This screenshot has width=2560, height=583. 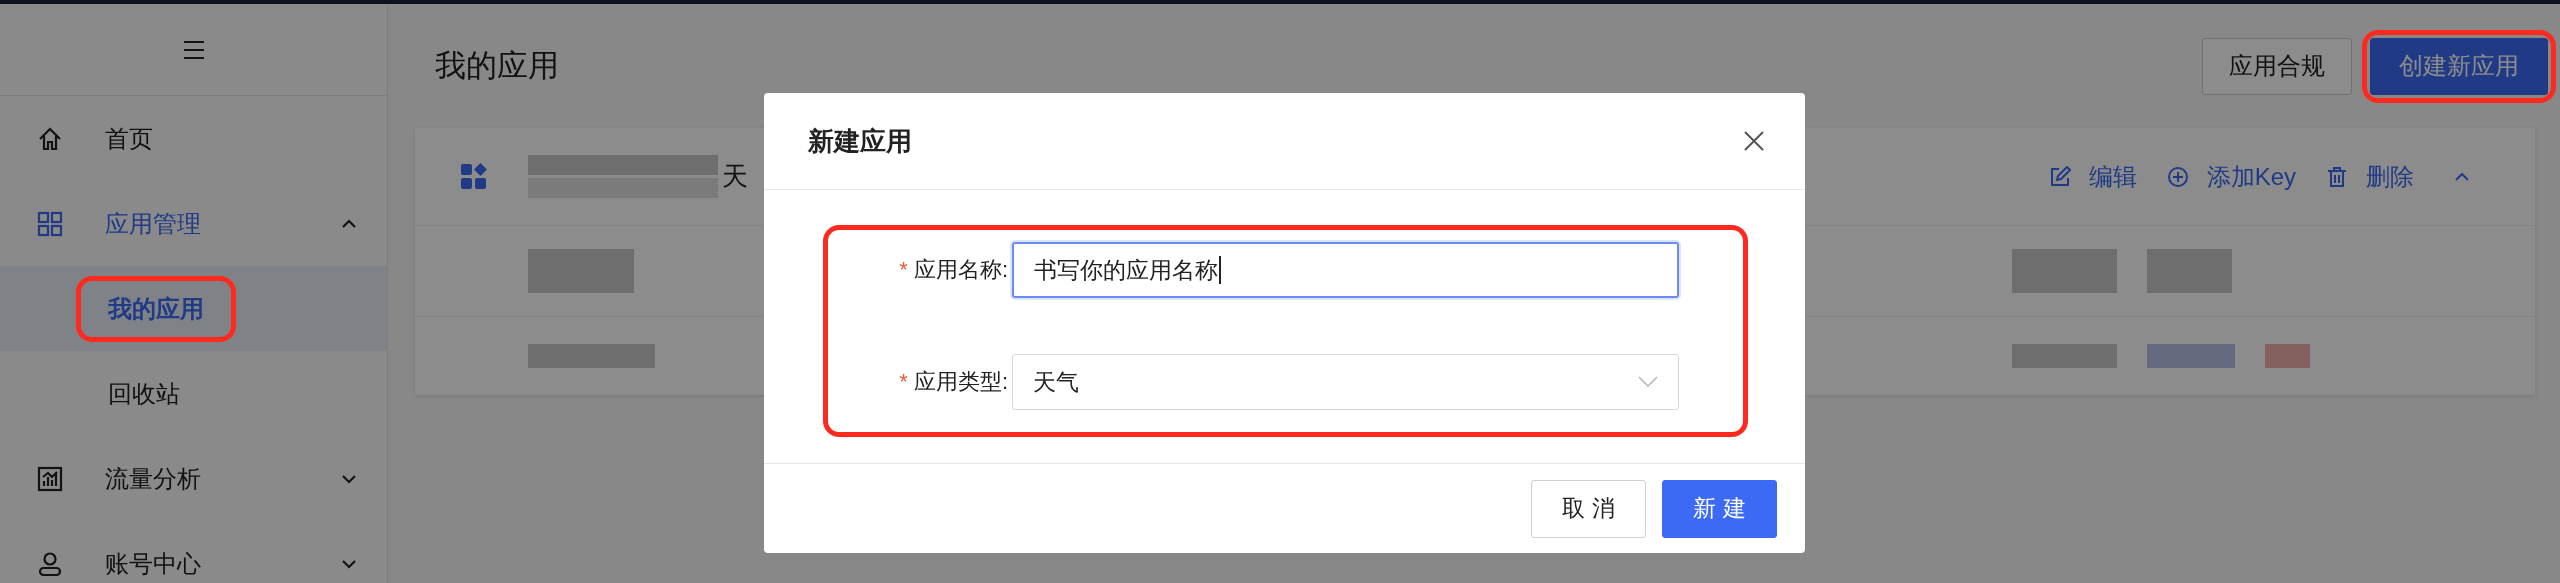 I want to click on sidebar-item: 应用管理, so click(x=193, y=223).